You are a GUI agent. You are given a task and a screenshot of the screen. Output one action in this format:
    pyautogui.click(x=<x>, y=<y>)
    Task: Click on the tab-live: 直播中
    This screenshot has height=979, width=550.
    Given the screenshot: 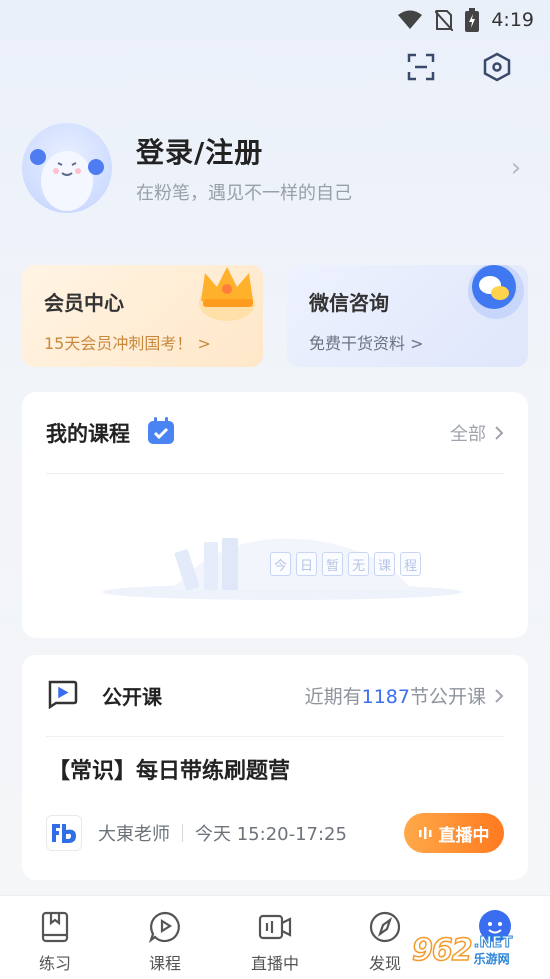 What is the action you would take?
    pyautogui.click(x=275, y=937)
    